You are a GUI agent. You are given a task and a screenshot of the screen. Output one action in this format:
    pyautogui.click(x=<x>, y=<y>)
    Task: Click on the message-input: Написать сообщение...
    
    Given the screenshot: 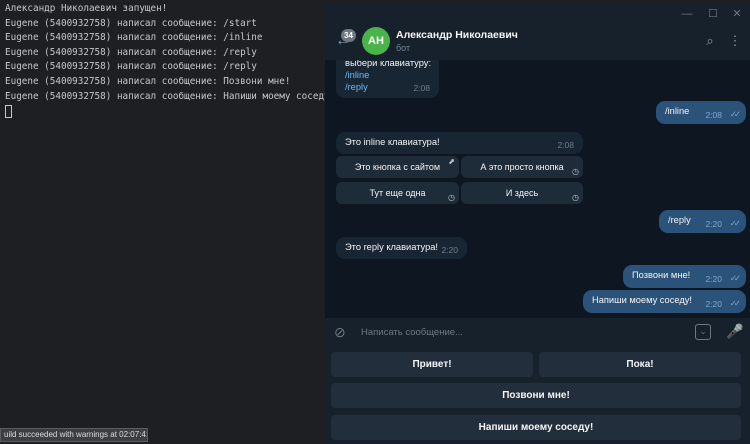 What is the action you would take?
    pyautogui.click(x=412, y=332)
    